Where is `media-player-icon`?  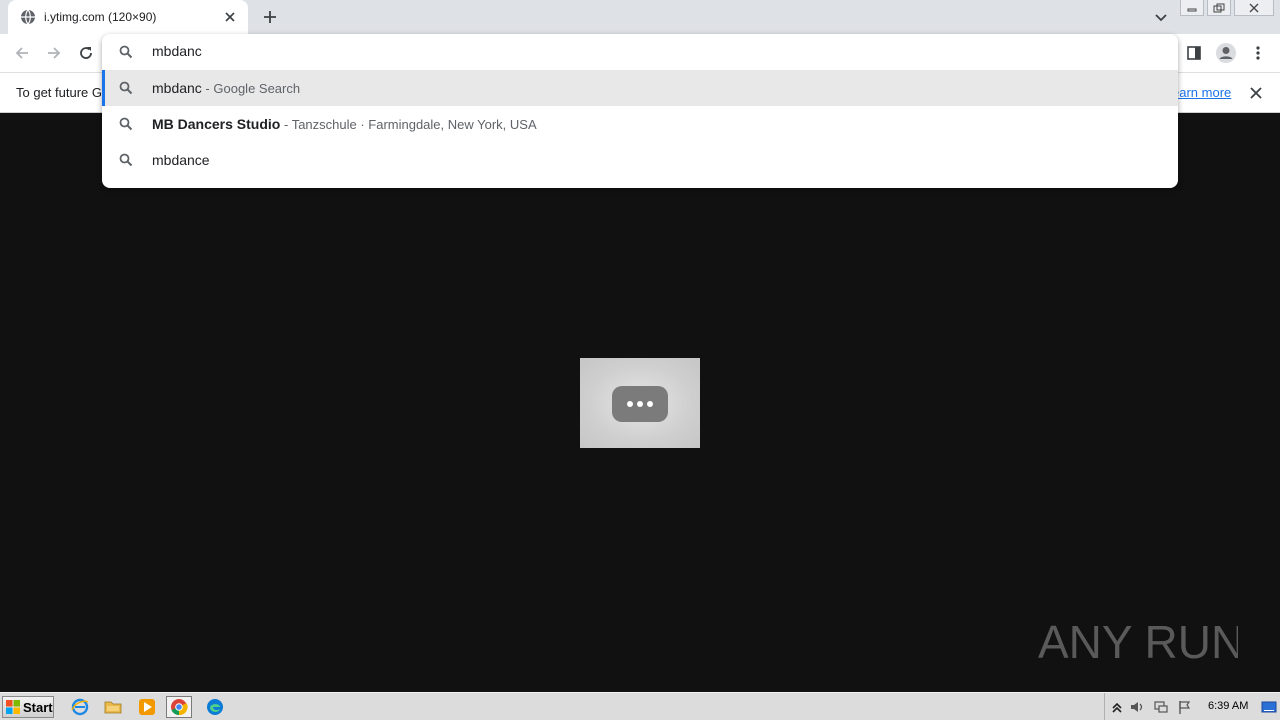 media-player-icon is located at coordinates (147, 707).